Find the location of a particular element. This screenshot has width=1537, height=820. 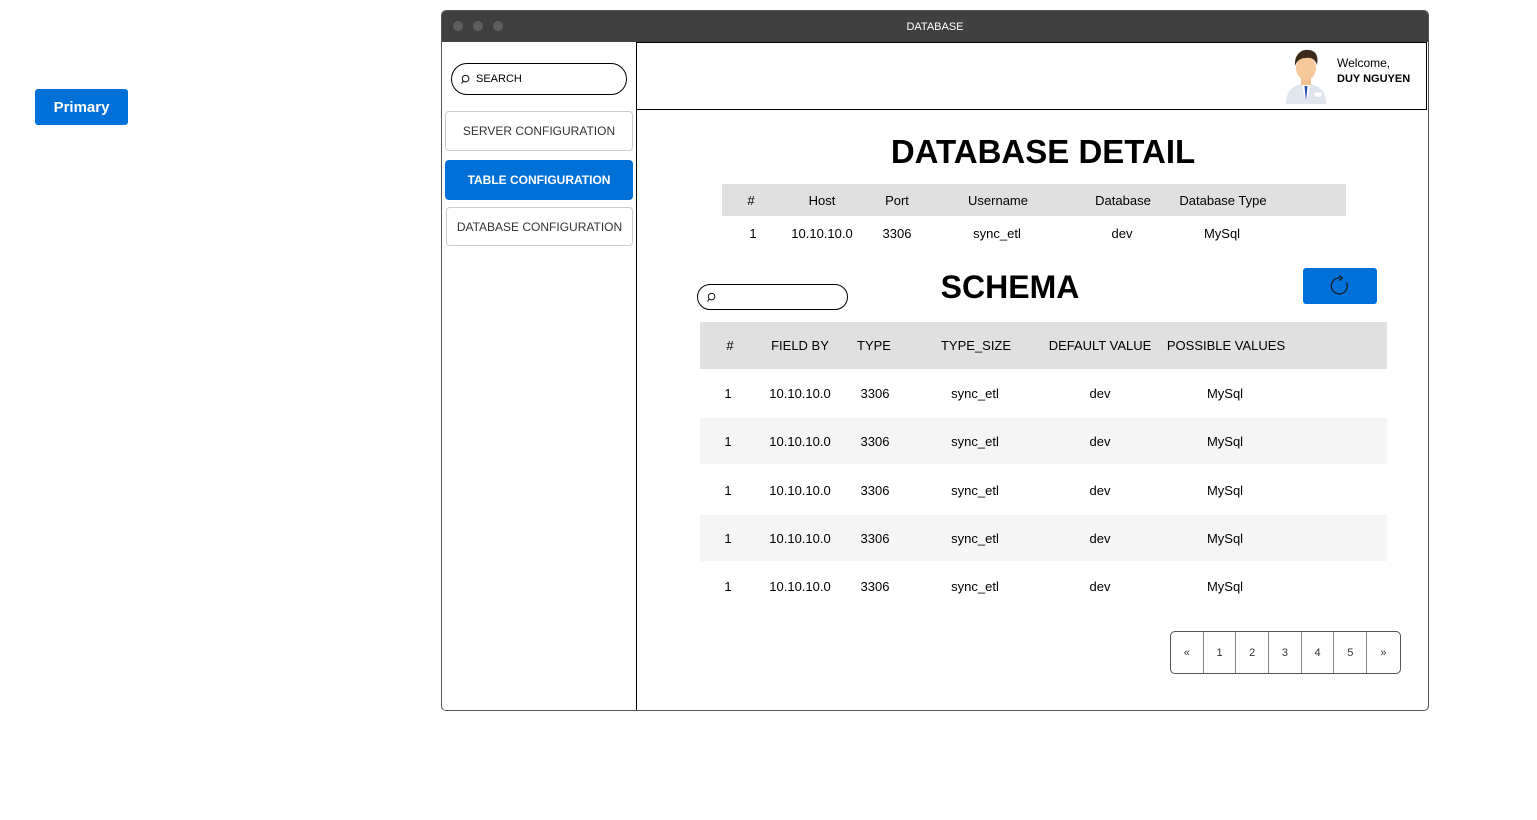

close-dot is located at coordinates (458, 26).